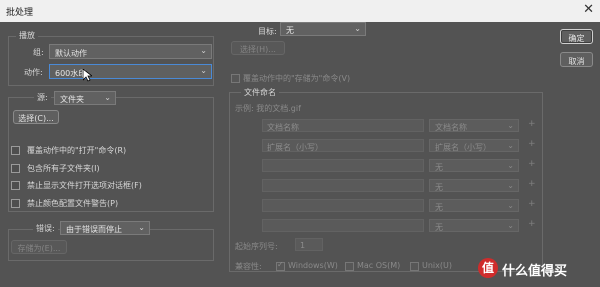 This screenshot has height=287, width=600. I want to click on include-subfolders-label: 包含所有子文件夹(I), so click(63, 168).